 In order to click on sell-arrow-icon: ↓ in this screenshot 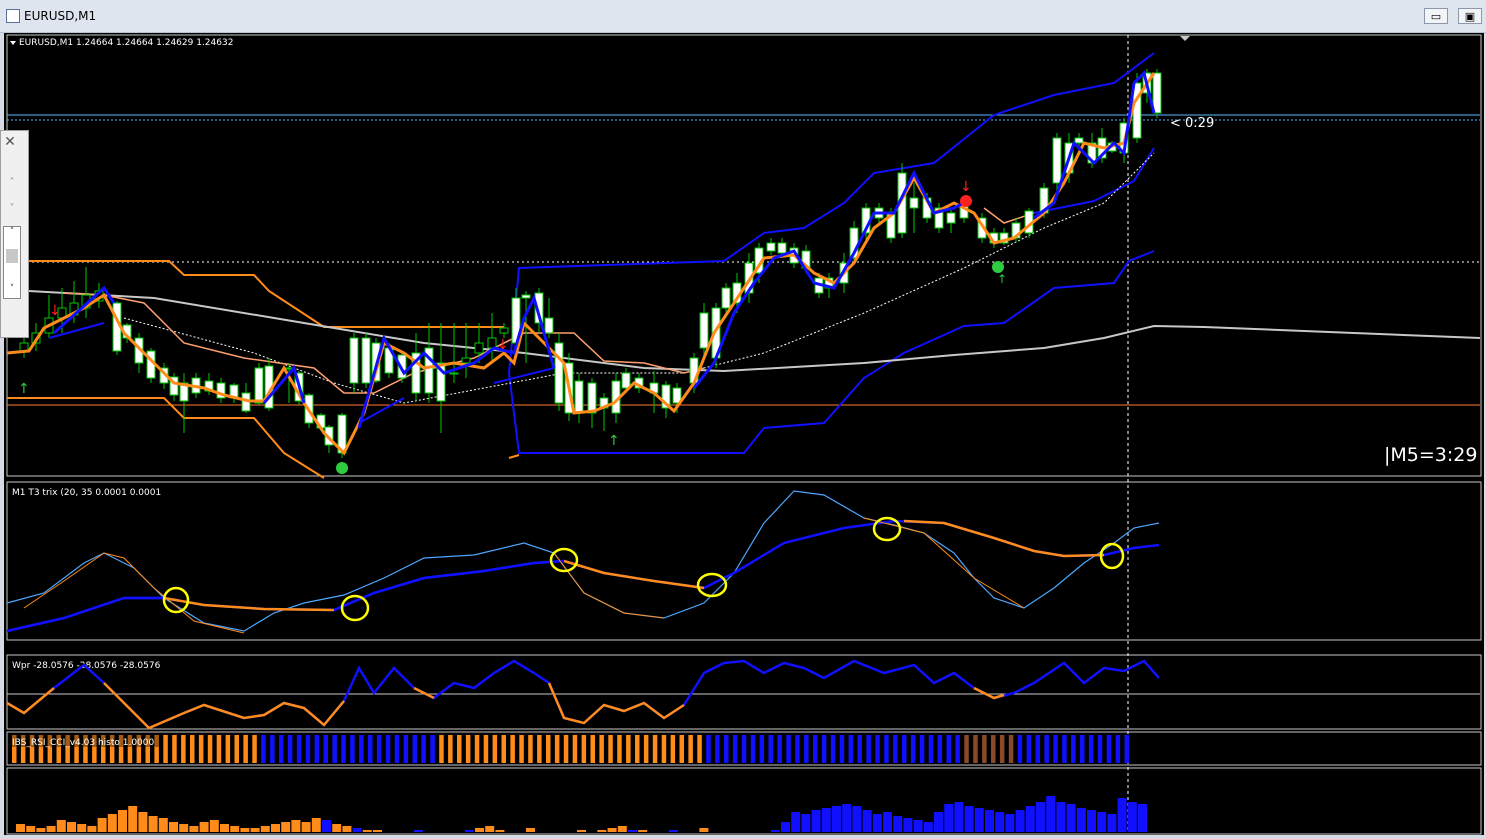, I will do `click(966, 187)`.